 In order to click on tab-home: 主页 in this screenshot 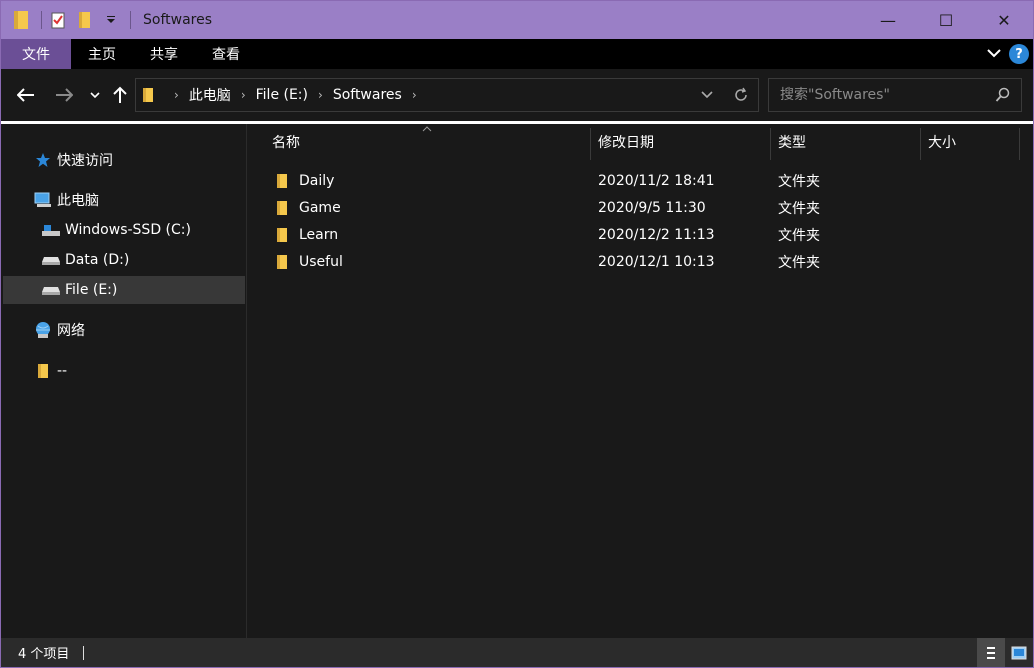, I will do `click(102, 54)`.